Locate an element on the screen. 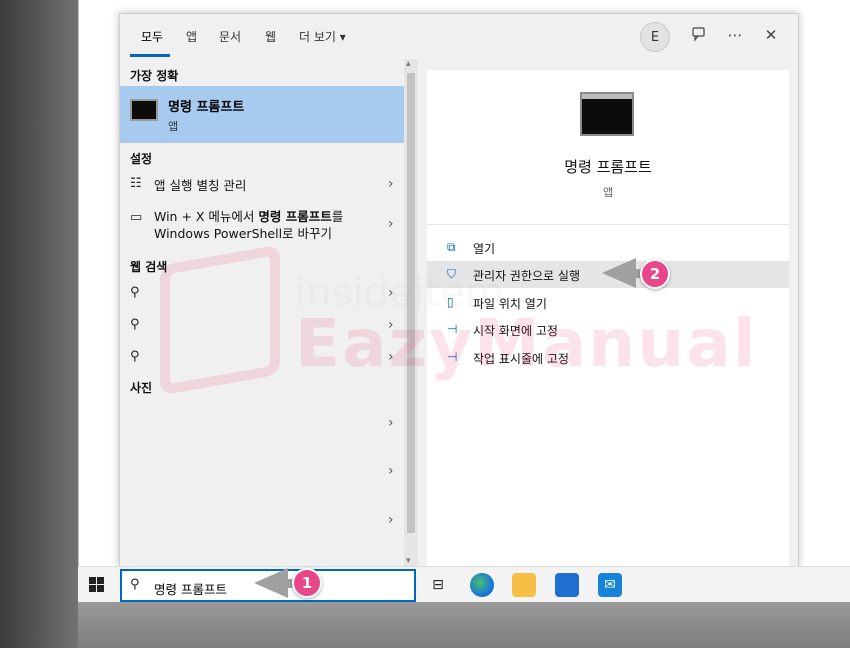 The image size is (850, 648). list-item-label: 앱 실행 별칭 관리 is located at coordinates (200, 185).